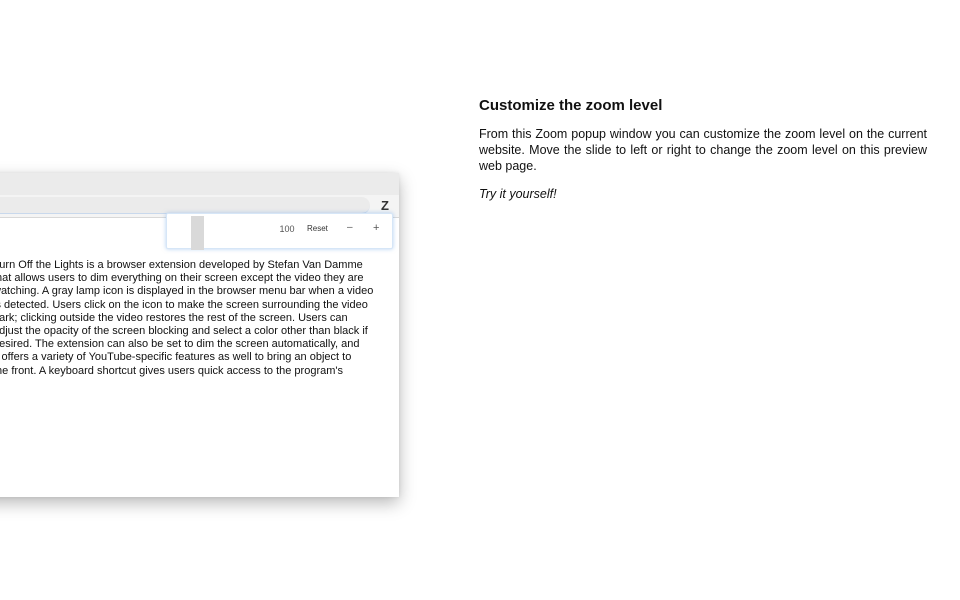  Describe the element at coordinates (350, 227) in the screenshot. I see `zoom-out-button: –` at that location.